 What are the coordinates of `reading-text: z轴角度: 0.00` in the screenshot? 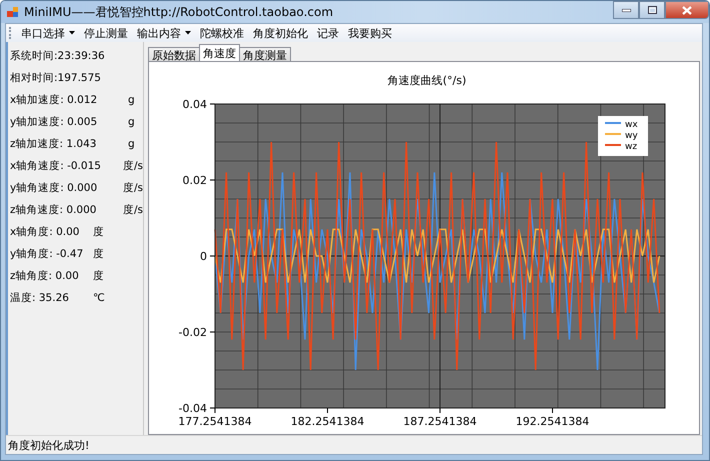 It's located at (45, 276).